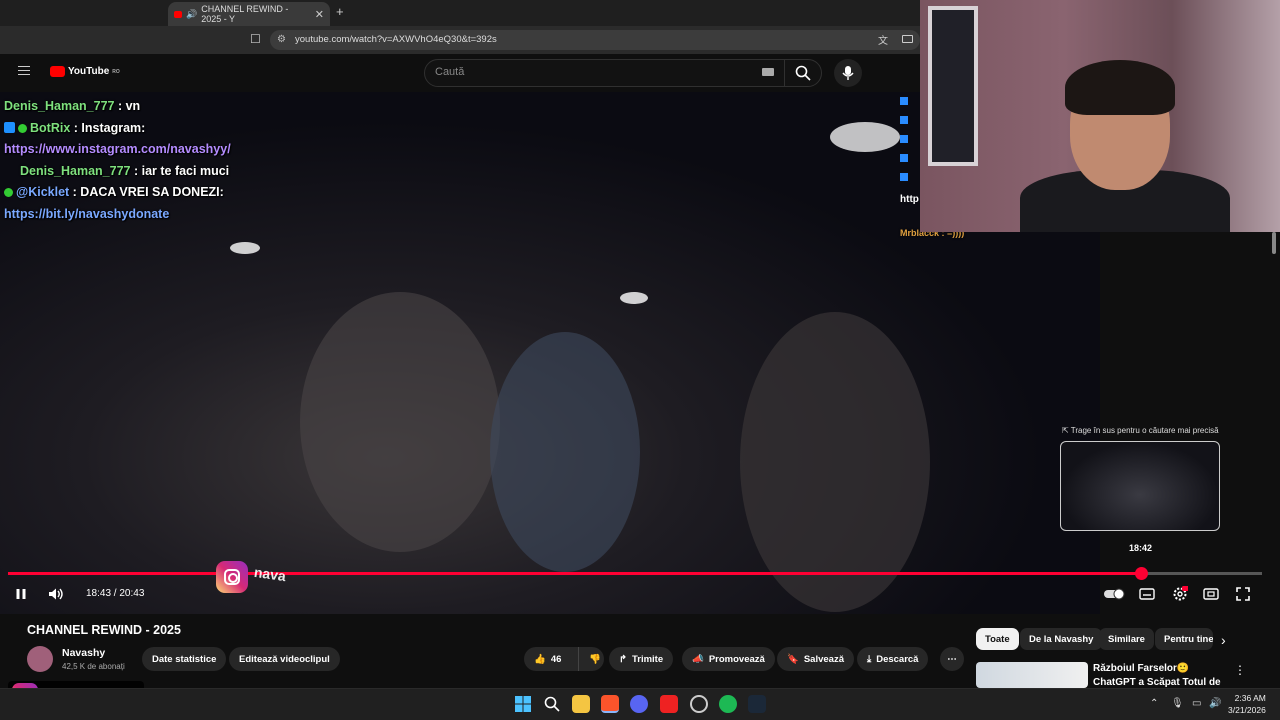 This screenshot has height=720, width=1280. What do you see at coordinates (1147, 594) in the screenshot?
I see `subtitles-button` at bounding box center [1147, 594].